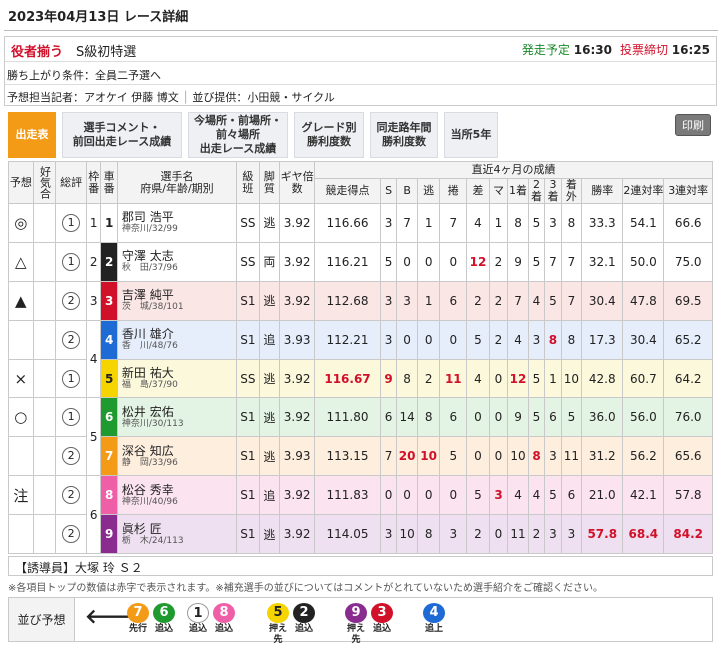  Describe the element at coordinates (478, 191) in the screenshot. I see `col-sashi: 差` at that location.